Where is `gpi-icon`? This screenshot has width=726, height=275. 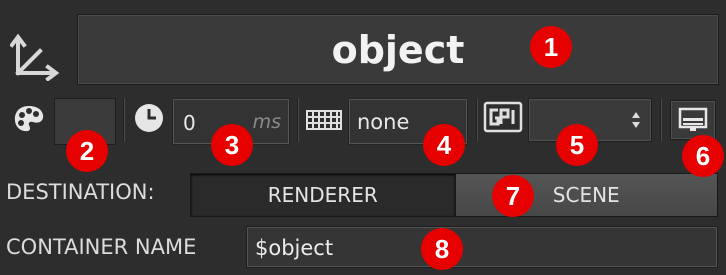
gpi-icon is located at coordinates (503, 117).